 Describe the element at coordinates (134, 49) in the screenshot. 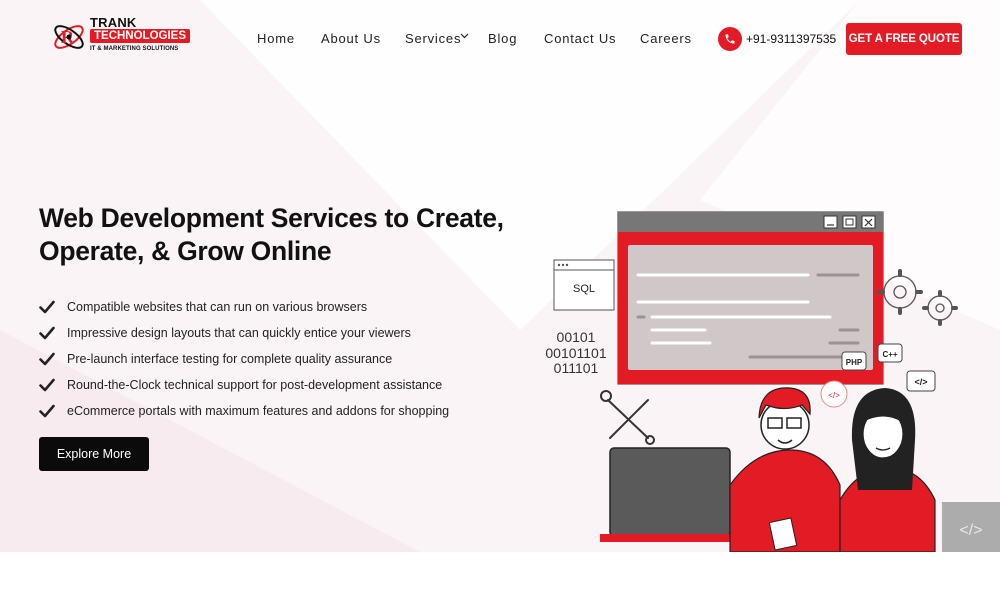

I see `brand-tagline: IT & MARKETING SOLUTIONS` at that location.